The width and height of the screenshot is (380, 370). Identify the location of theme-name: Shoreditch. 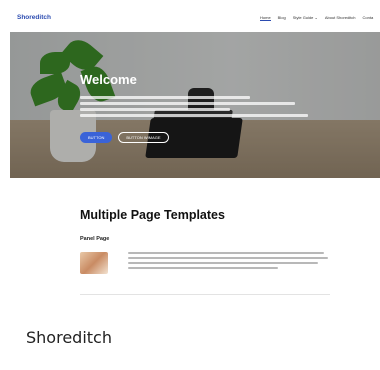
(69, 337).